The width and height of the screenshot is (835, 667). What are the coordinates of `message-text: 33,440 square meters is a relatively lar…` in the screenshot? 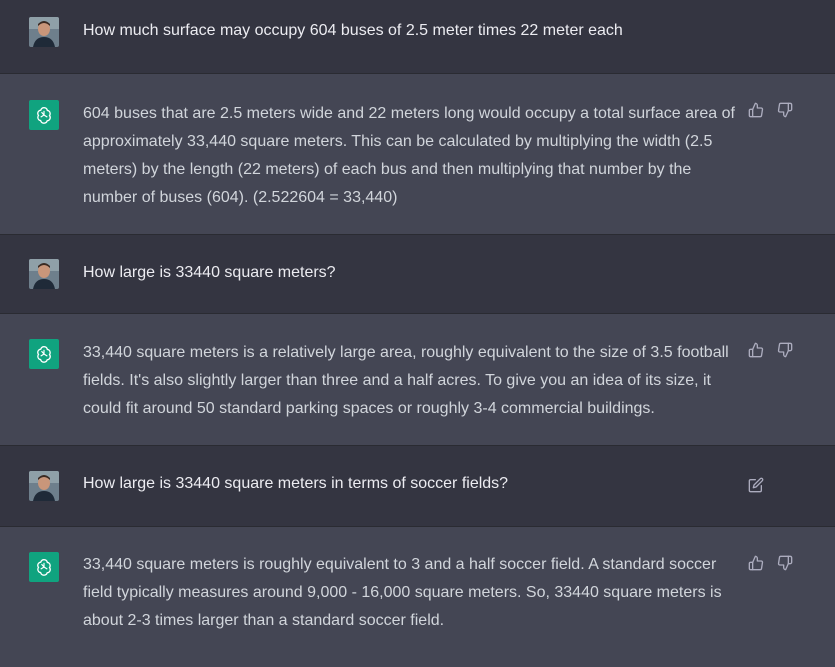 It's located at (406, 380).